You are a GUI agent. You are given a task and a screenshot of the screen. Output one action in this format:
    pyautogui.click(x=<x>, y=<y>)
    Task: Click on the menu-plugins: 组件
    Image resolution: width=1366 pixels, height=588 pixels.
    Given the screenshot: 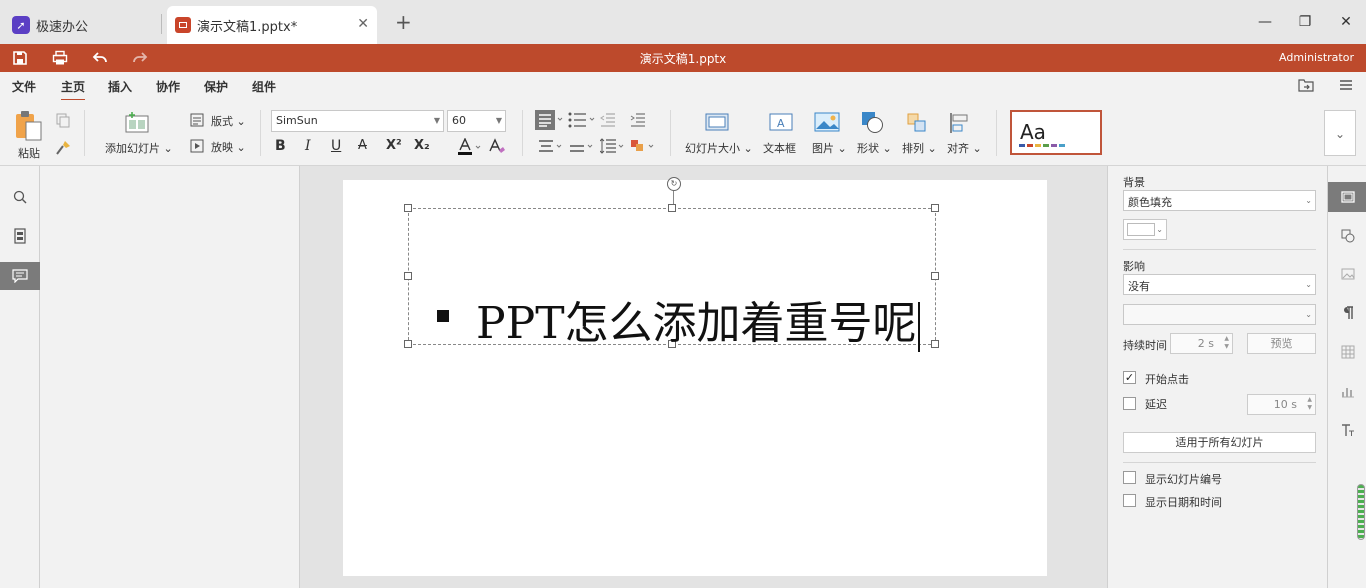 What is the action you would take?
    pyautogui.click(x=264, y=86)
    